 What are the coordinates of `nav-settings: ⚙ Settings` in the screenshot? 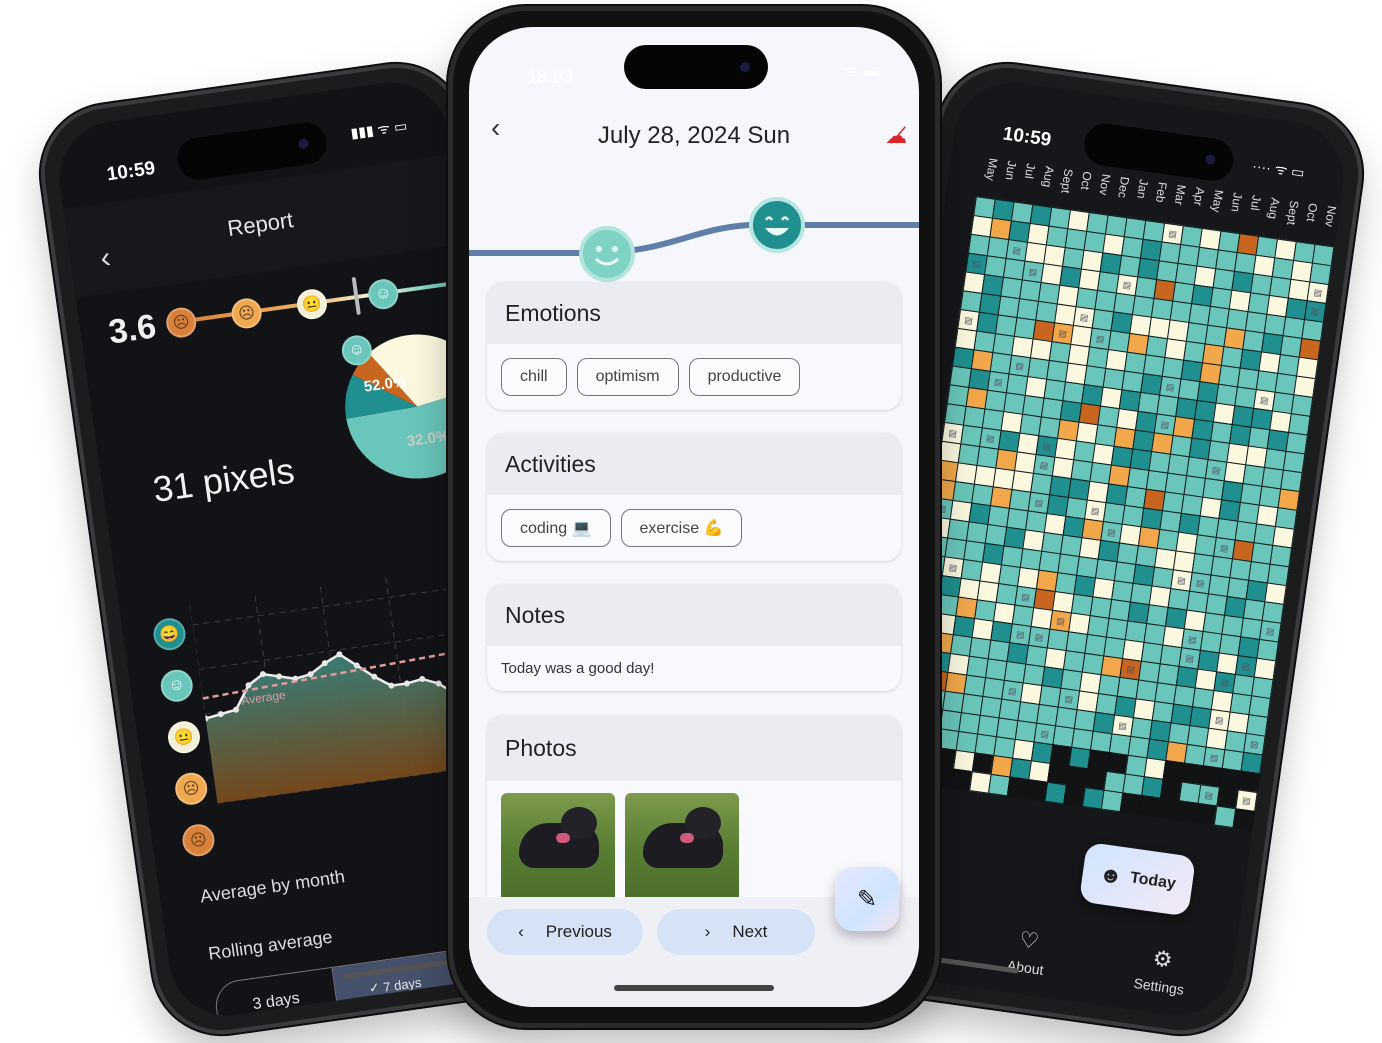 It's located at (1161, 970).